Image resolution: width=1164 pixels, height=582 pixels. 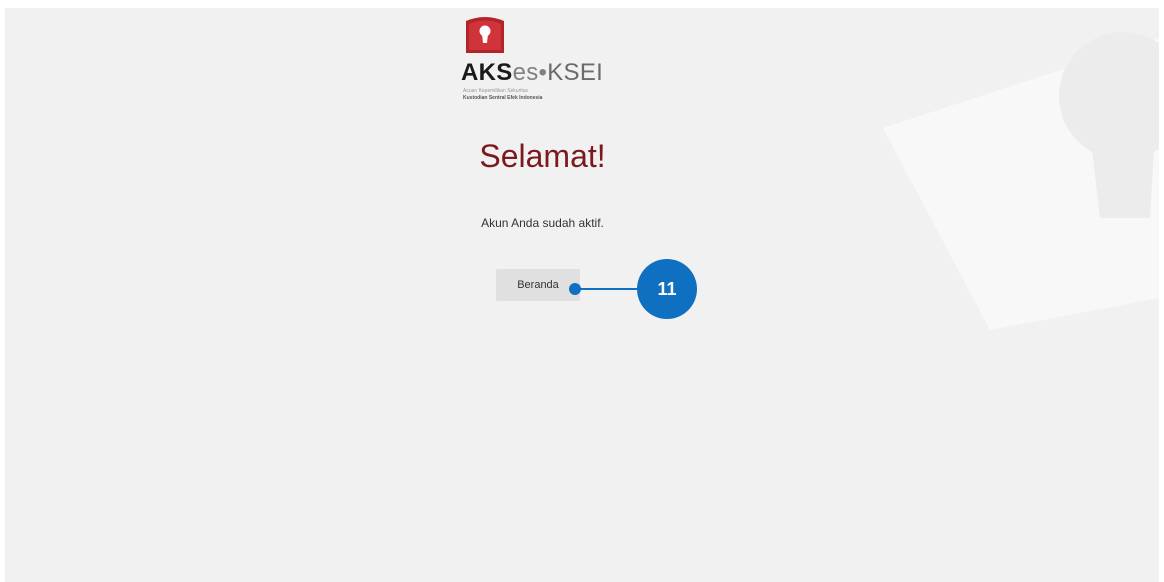 What do you see at coordinates (538, 285) in the screenshot?
I see `home-button: Beranda` at bounding box center [538, 285].